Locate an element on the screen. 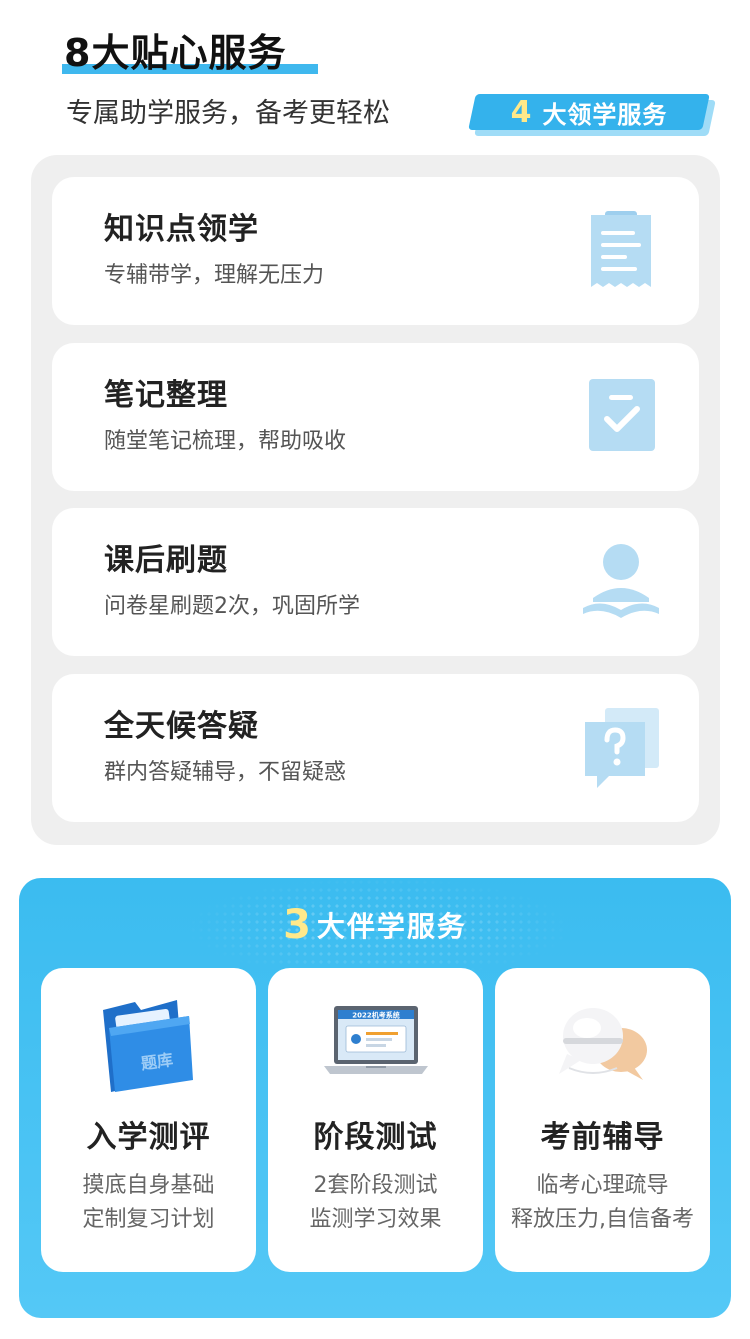 The image size is (750, 1339). service-card-qa: 全天候答疑 群内答疑辅导，不留疑惑 is located at coordinates (375, 748).